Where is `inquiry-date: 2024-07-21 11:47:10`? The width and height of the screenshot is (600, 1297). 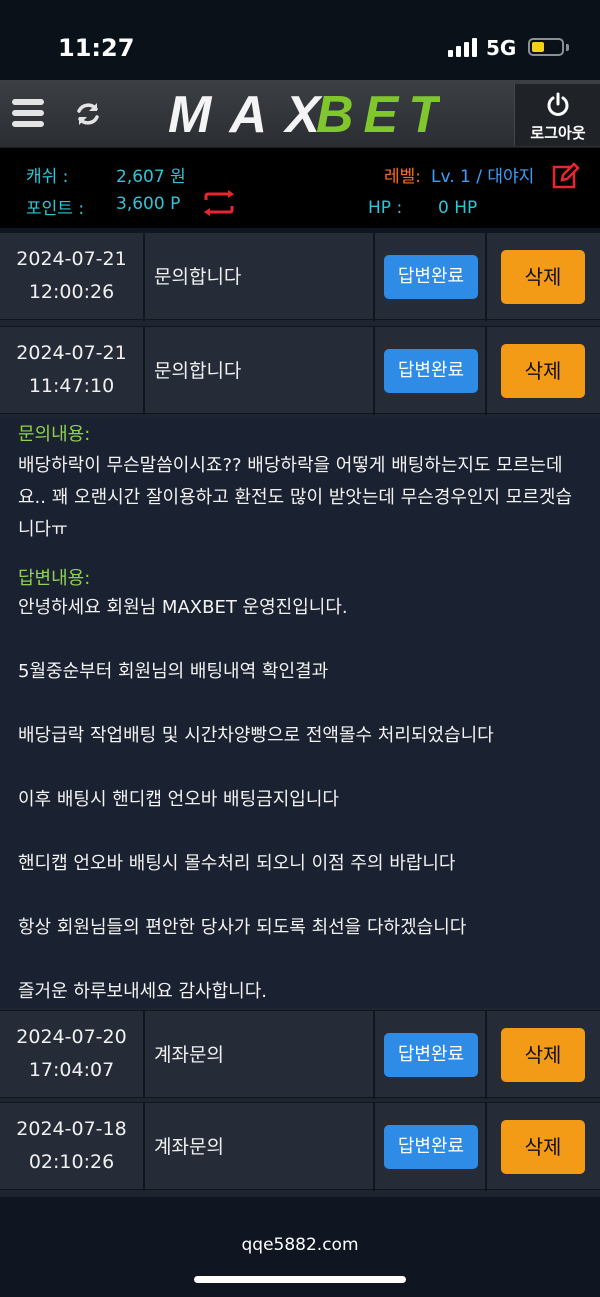 inquiry-date: 2024-07-21 11:47:10 is located at coordinates (72, 371).